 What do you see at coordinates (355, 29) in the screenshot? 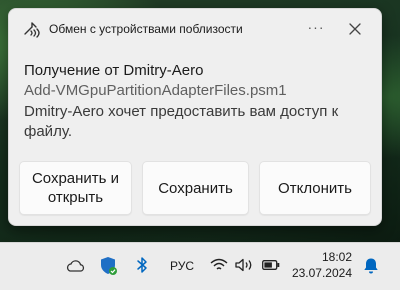
I see `close-icon` at bounding box center [355, 29].